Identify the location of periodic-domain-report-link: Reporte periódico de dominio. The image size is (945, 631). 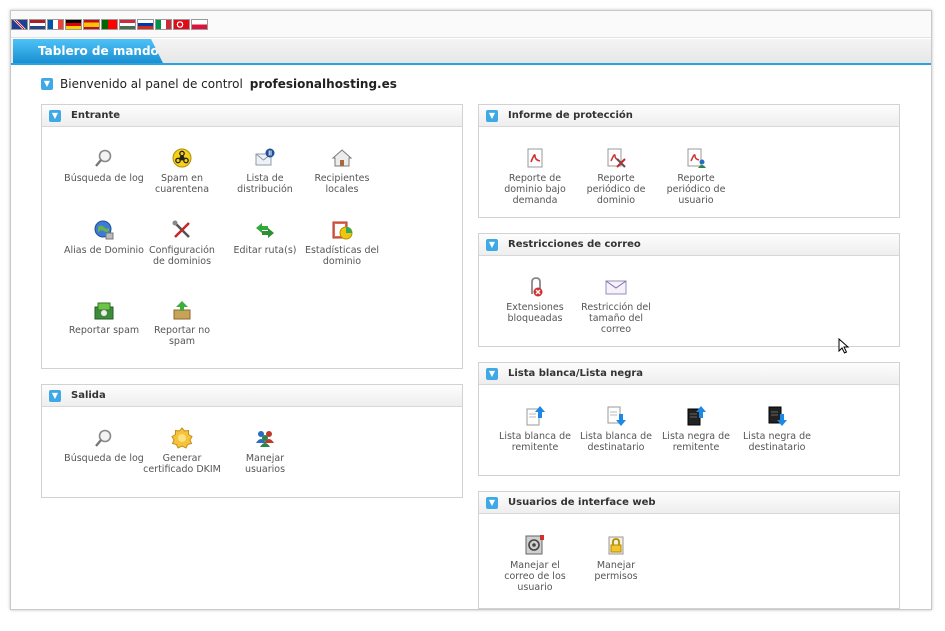
(616, 176).